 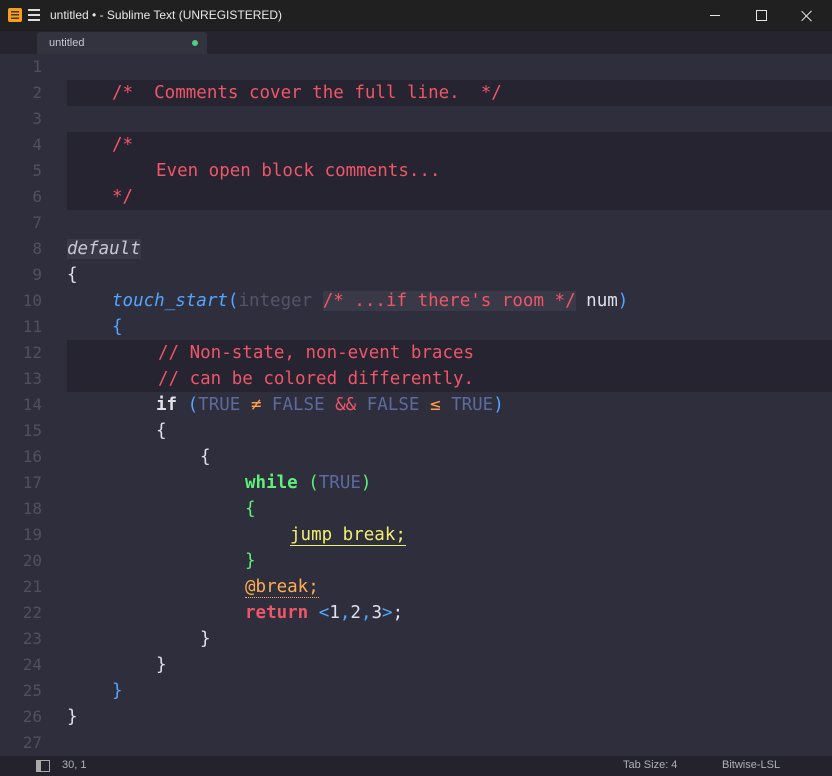 What do you see at coordinates (416, 766) in the screenshot?
I see `status-bar: 30, 1 Tab Size: 4 Bitwise-LSL` at bounding box center [416, 766].